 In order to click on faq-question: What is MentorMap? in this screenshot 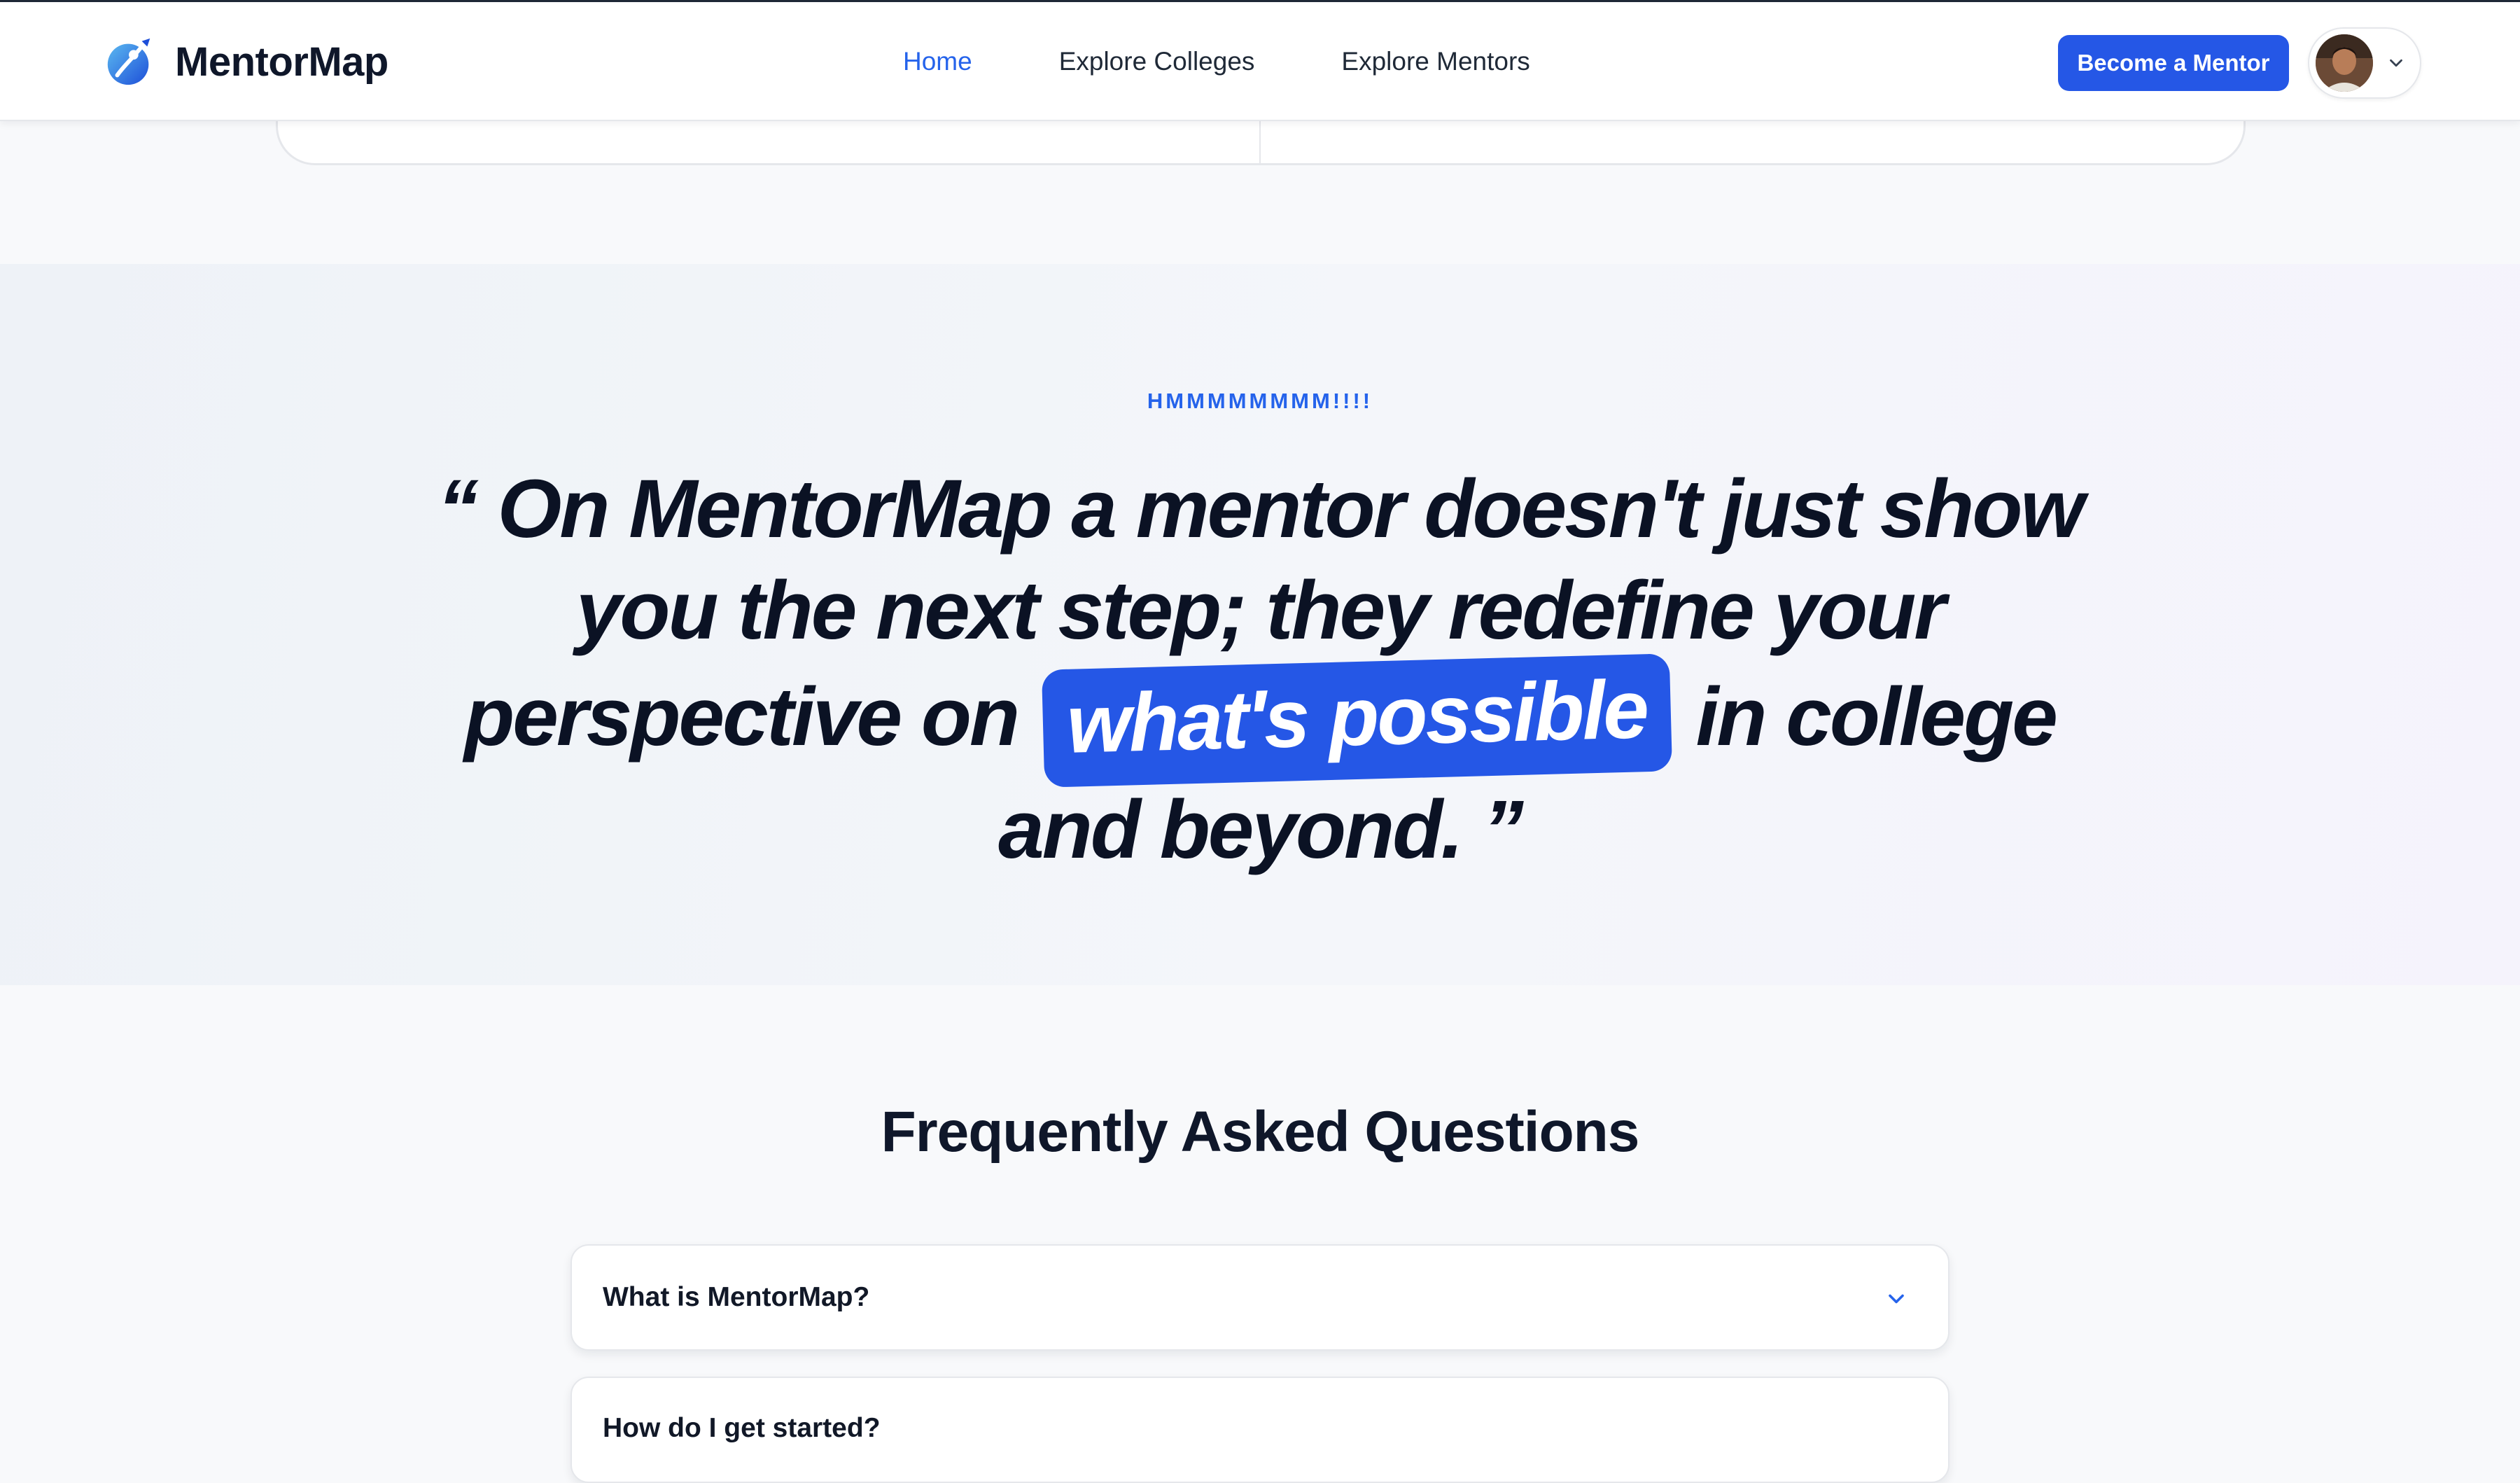, I will do `click(736, 1297)`.